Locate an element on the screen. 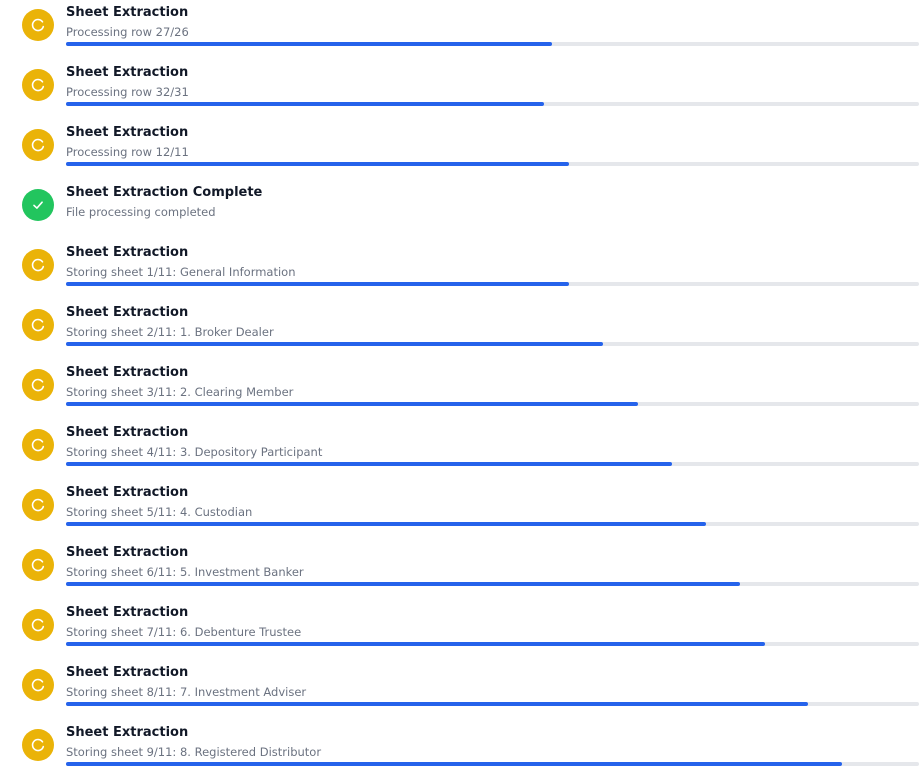 This screenshot has width=919, height=773. check-icon is located at coordinates (38, 205).